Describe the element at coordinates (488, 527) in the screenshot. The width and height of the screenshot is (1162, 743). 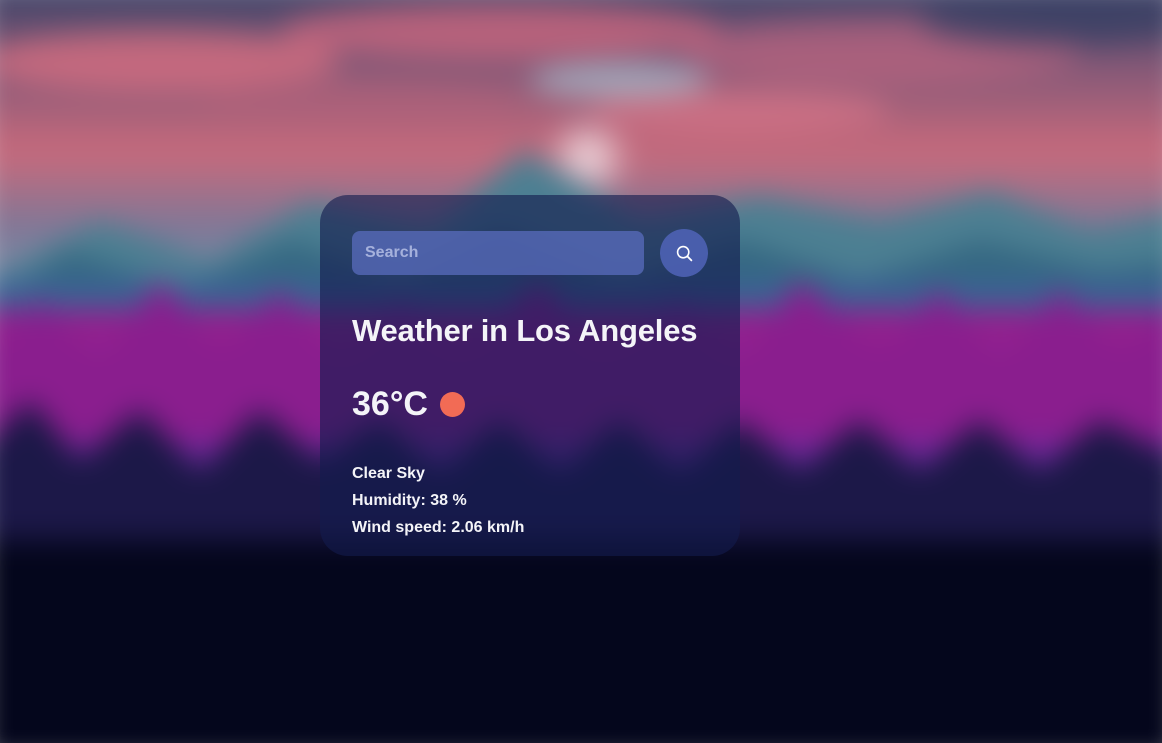
I see `wind-speed-value: 2.06 km/h` at that location.